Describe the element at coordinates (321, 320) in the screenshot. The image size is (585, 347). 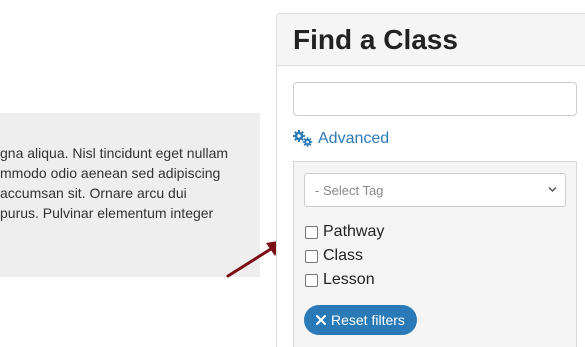
I see `close-icon` at that location.